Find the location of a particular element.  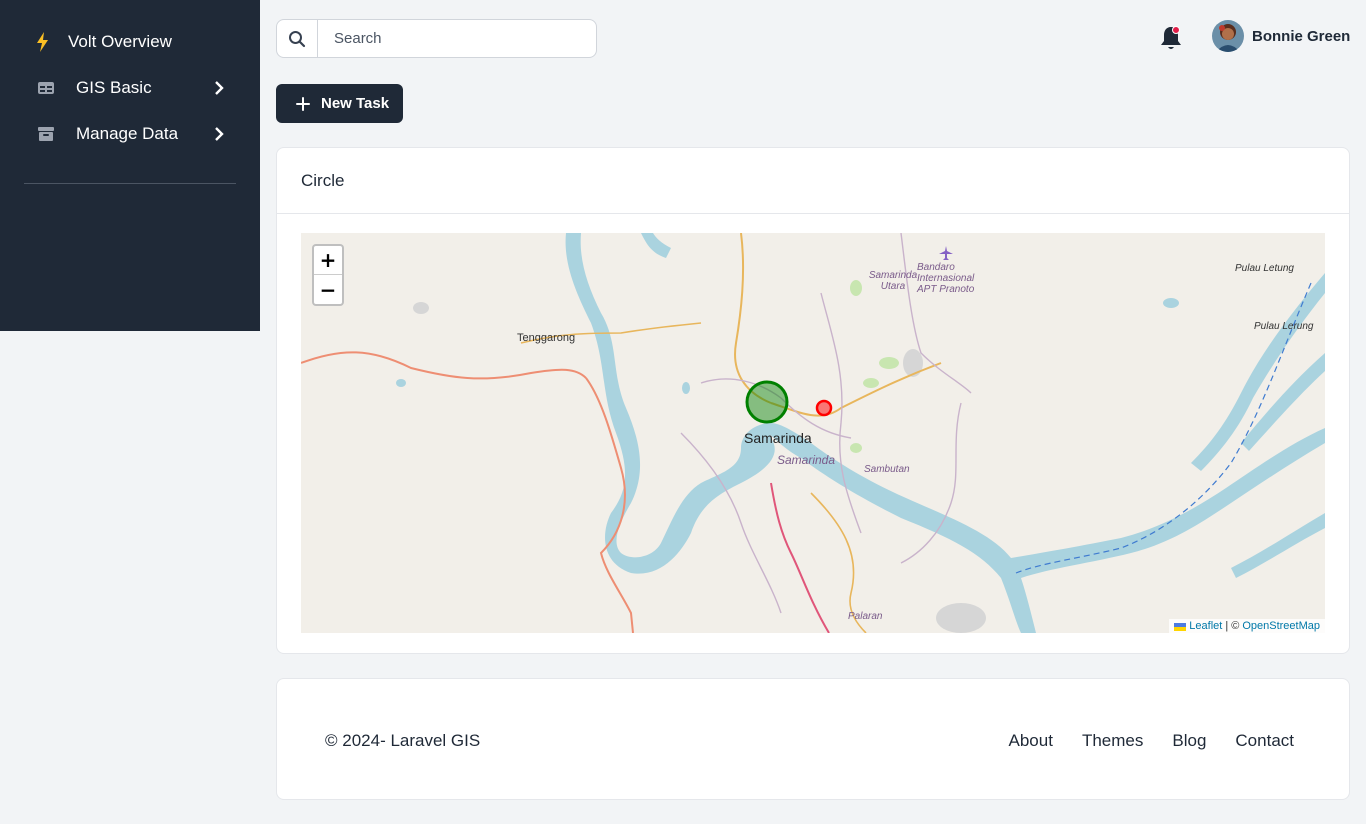

bell-icon is located at coordinates (1171, 38).